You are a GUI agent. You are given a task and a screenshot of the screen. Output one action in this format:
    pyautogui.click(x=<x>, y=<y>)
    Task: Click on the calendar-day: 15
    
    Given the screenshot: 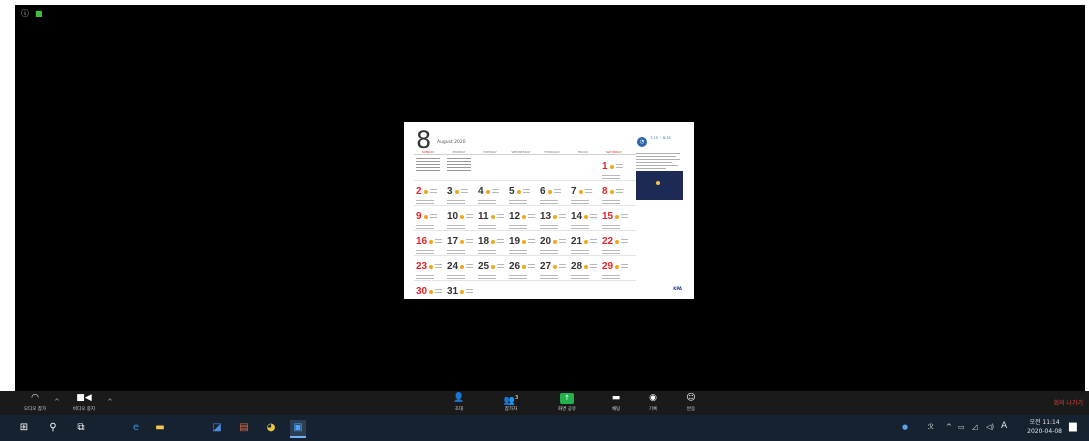 What is the action you would take?
    pyautogui.click(x=608, y=216)
    